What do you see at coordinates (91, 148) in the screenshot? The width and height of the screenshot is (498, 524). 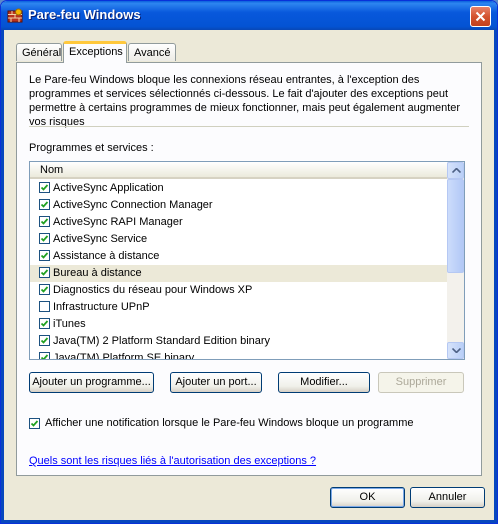 I see `list-label: Programmes et services :` at bounding box center [91, 148].